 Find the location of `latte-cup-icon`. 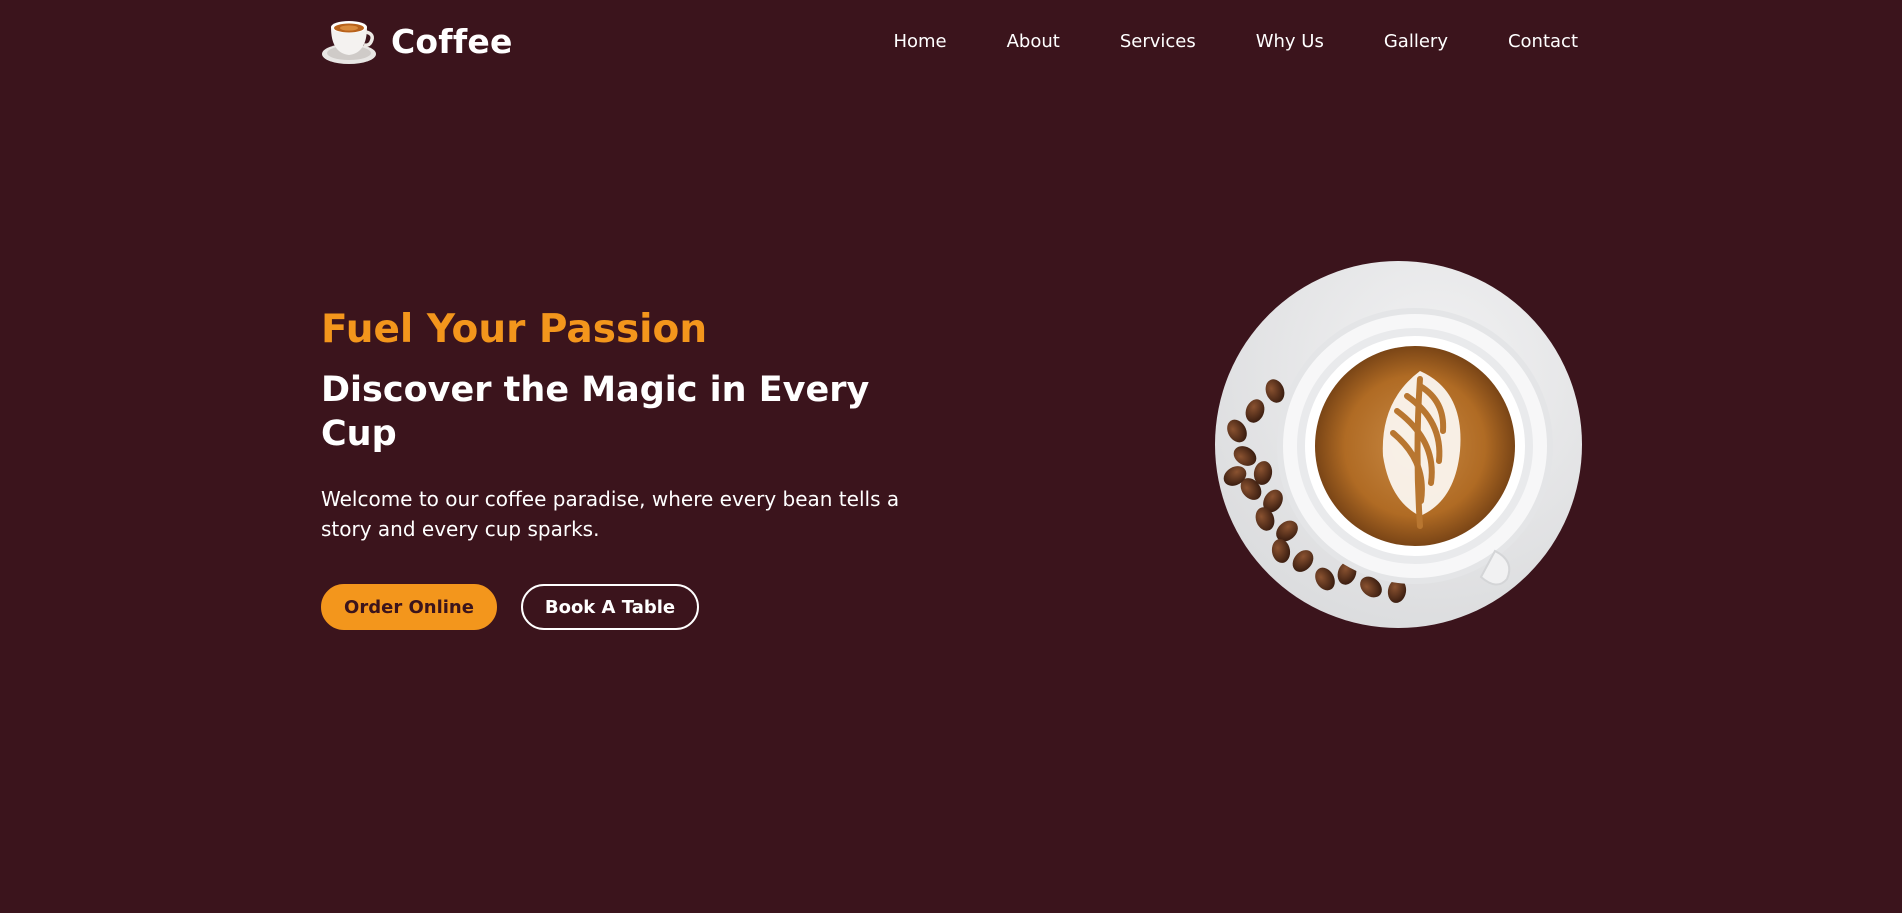

latte-cup-icon is located at coordinates (1398, 444).